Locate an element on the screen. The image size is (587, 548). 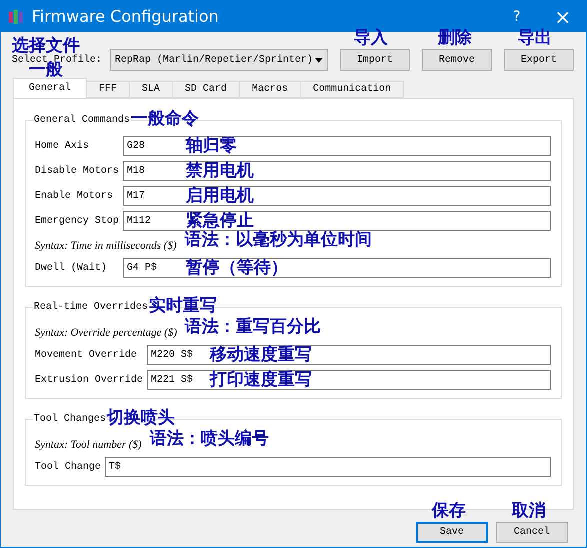
input-field: G28 轴归零 is located at coordinates (337, 146).